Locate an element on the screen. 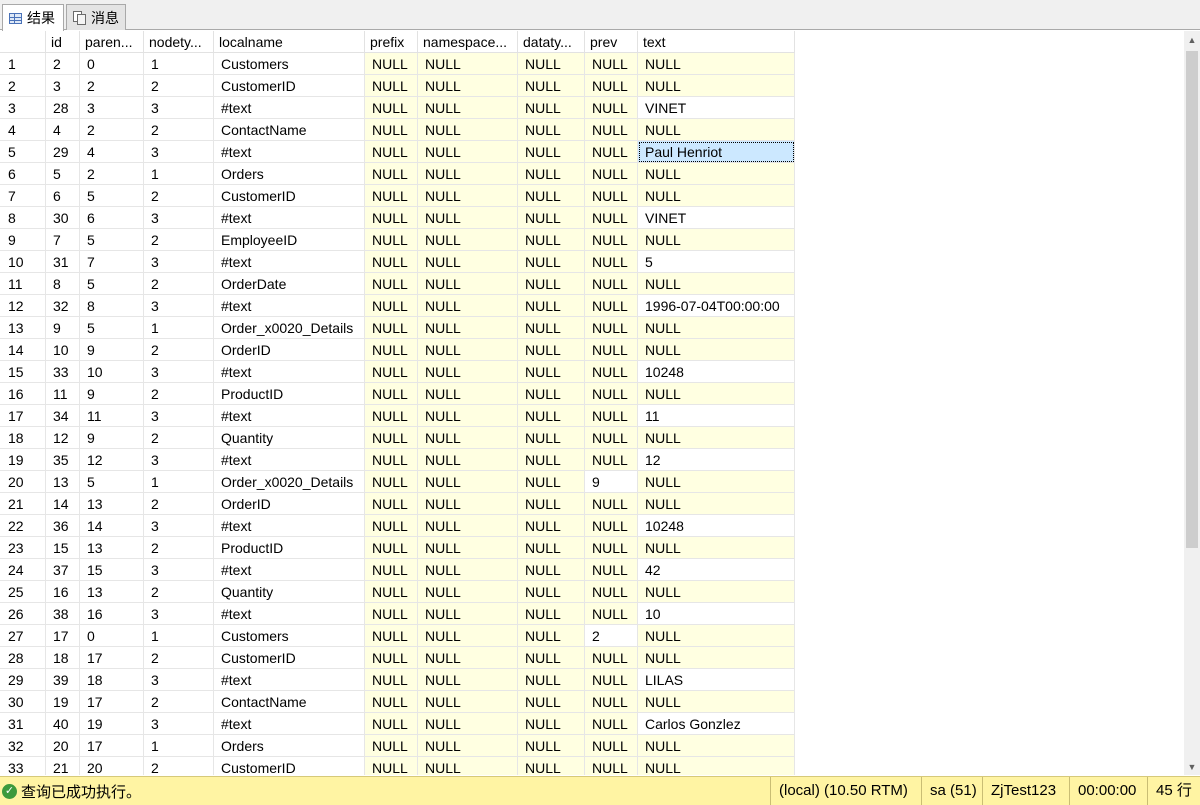 This screenshot has width=1200, height=805. table-row: 27 17 0 1 Customers NULL NULL NULL 2 NULL is located at coordinates (397, 636).